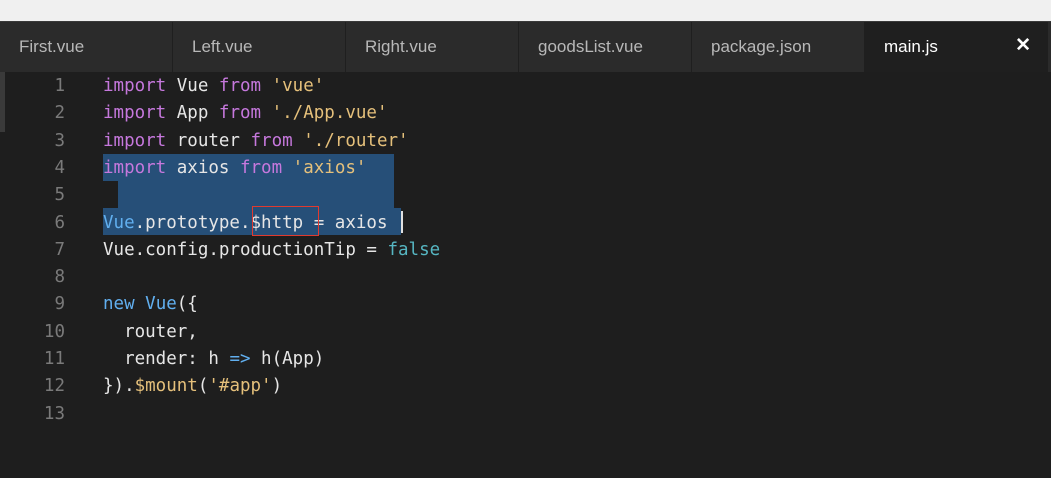  I want to click on code-token: .prototype., so click(192, 222).